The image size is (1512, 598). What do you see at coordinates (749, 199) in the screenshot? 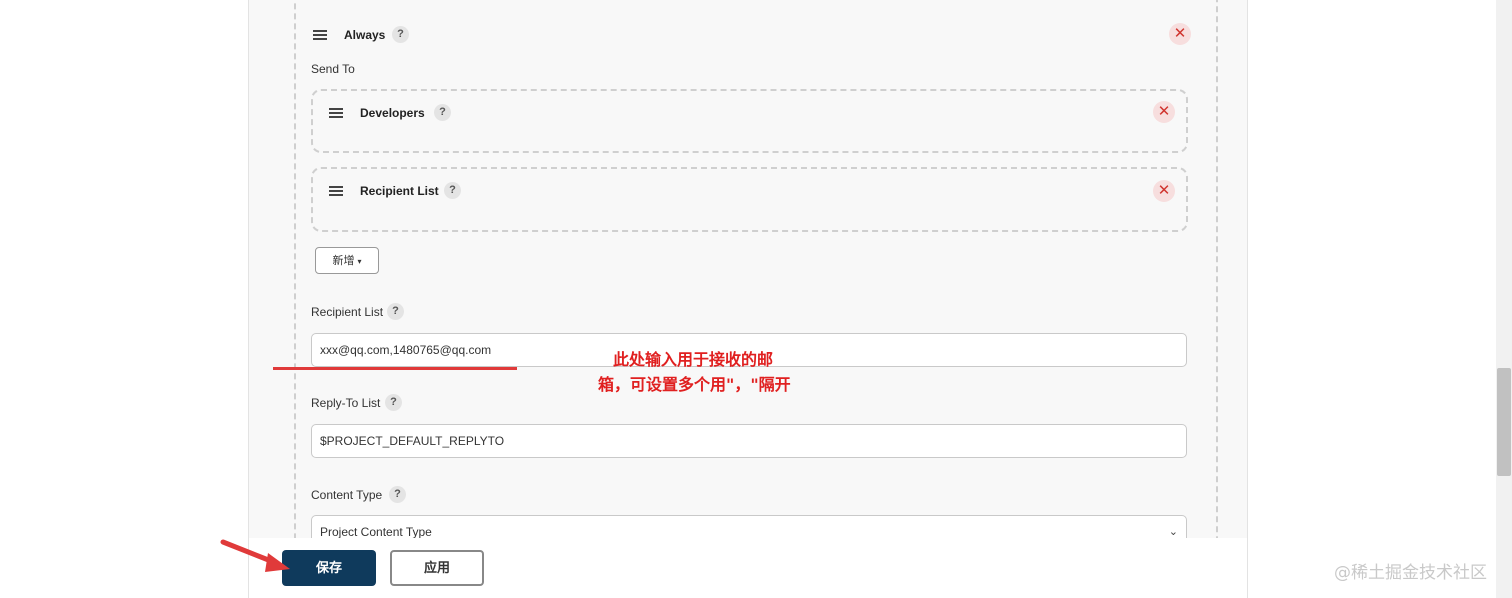
I see `recipient-list-block` at bounding box center [749, 199].